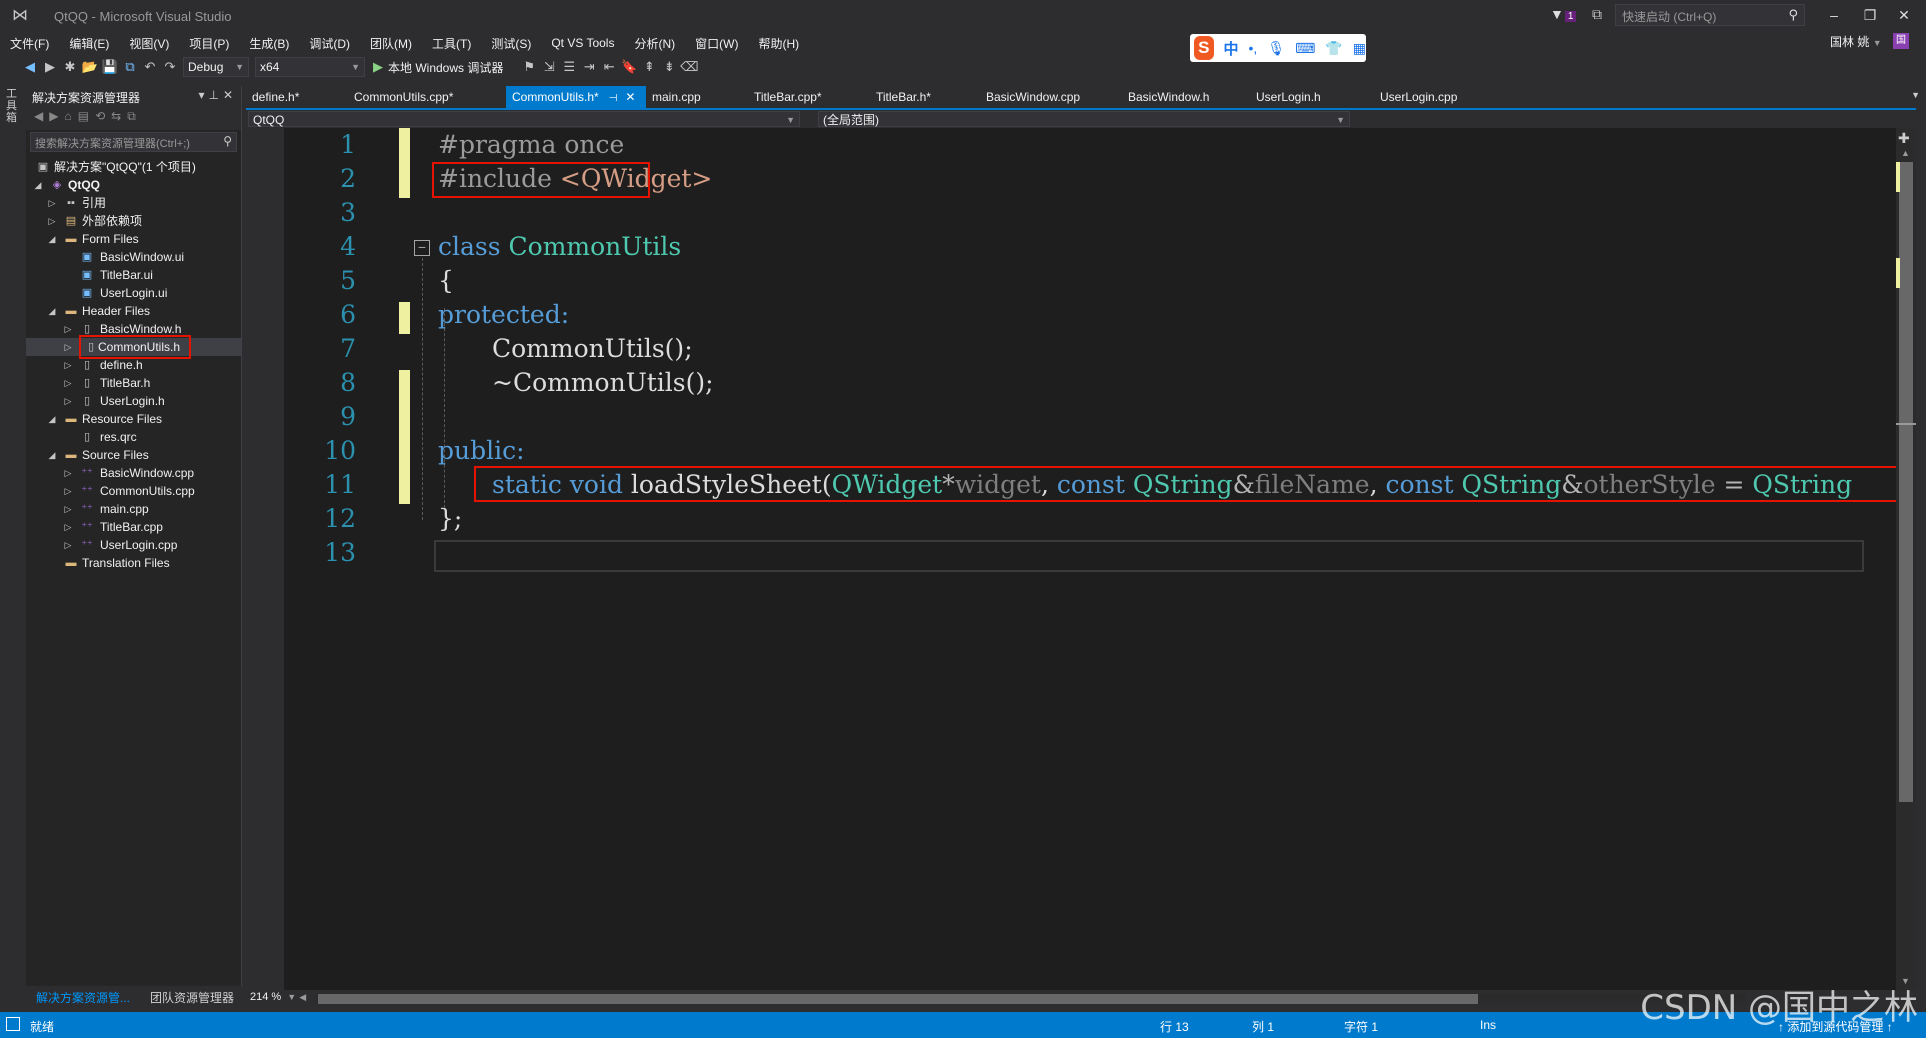 This screenshot has width=1926, height=1038. Describe the element at coordinates (133, 401) in the screenshot. I see `tree-item-file: ▷ ▯ UserLogin.h` at that location.